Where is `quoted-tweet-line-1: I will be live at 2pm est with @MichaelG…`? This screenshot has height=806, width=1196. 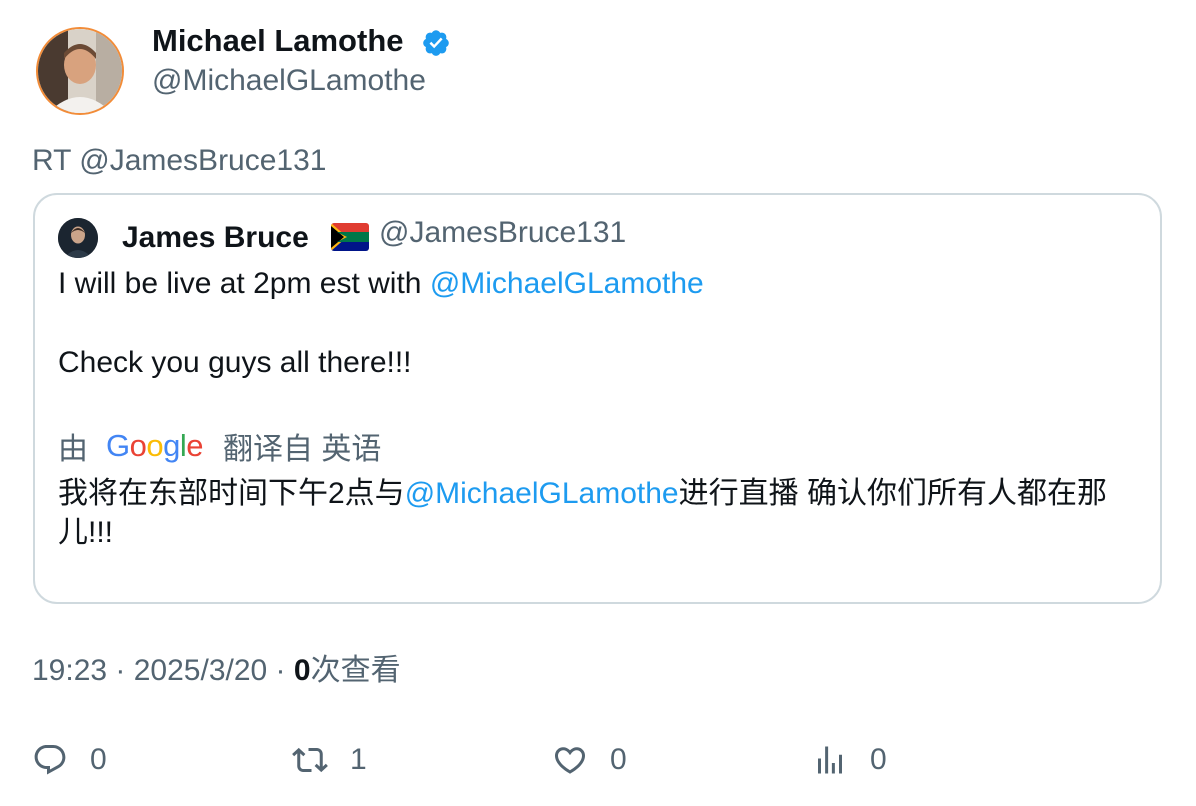
quoted-tweet-line-1: I will be live at 2pm est with @MichaelG… is located at coordinates (381, 284).